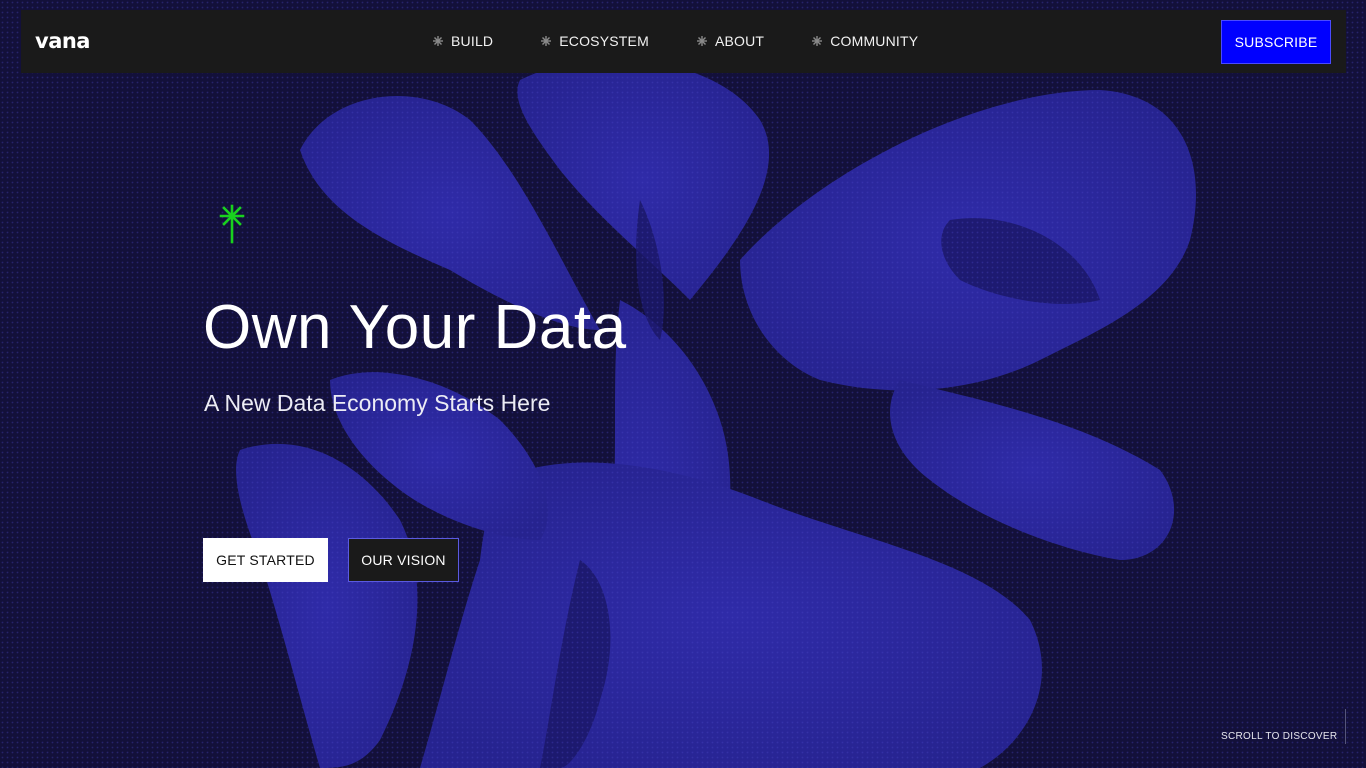 This screenshot has height=768, width=1366. Describe the element at coordinates (472, 41) in the screenshot. I see `nav-label: BUILD` at that location.